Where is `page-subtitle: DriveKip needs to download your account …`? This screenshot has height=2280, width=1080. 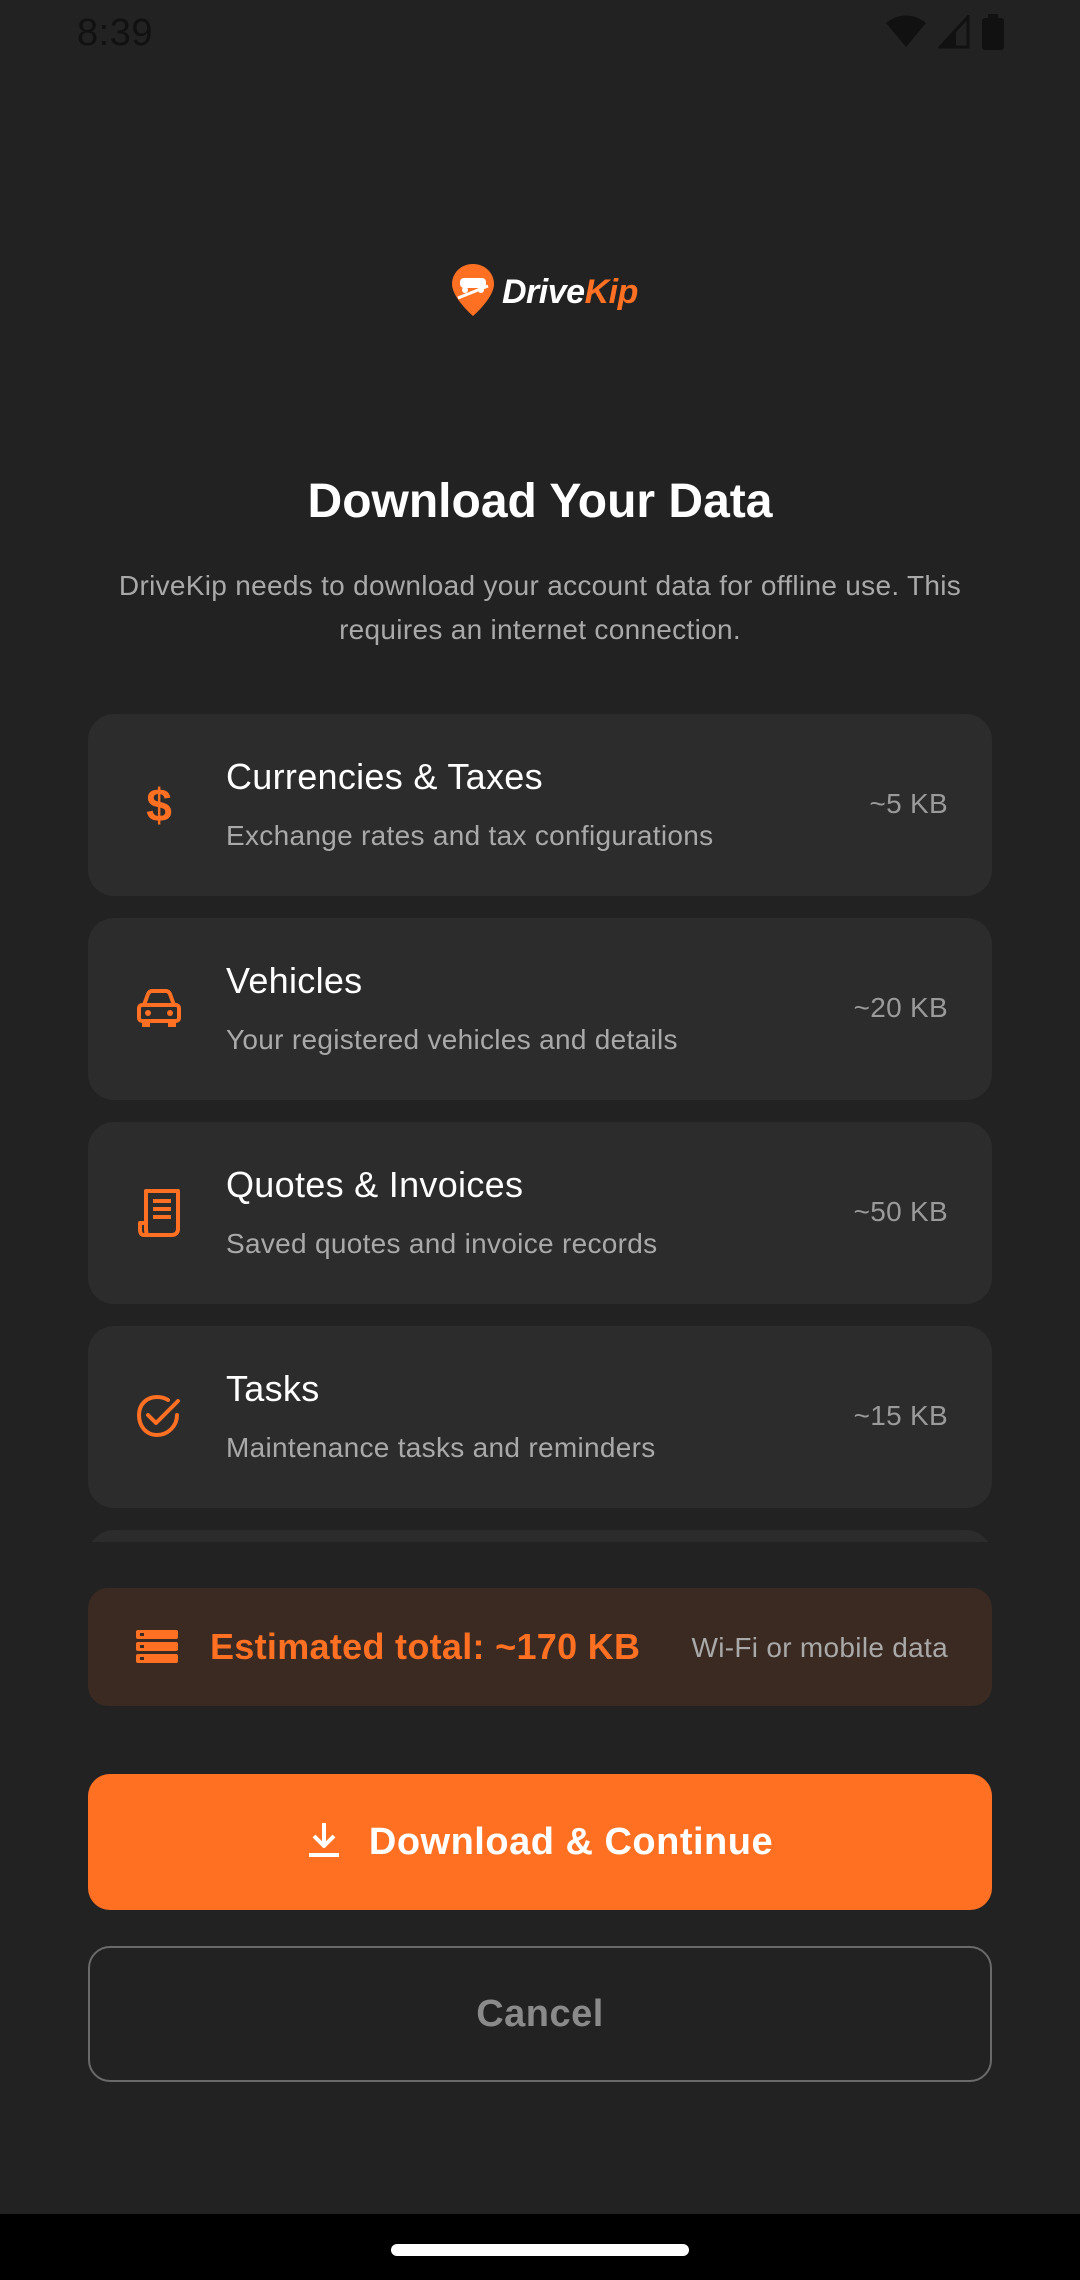 page-subtitle: DriveKip needs to download your account … is located at coordinates (540, 607).